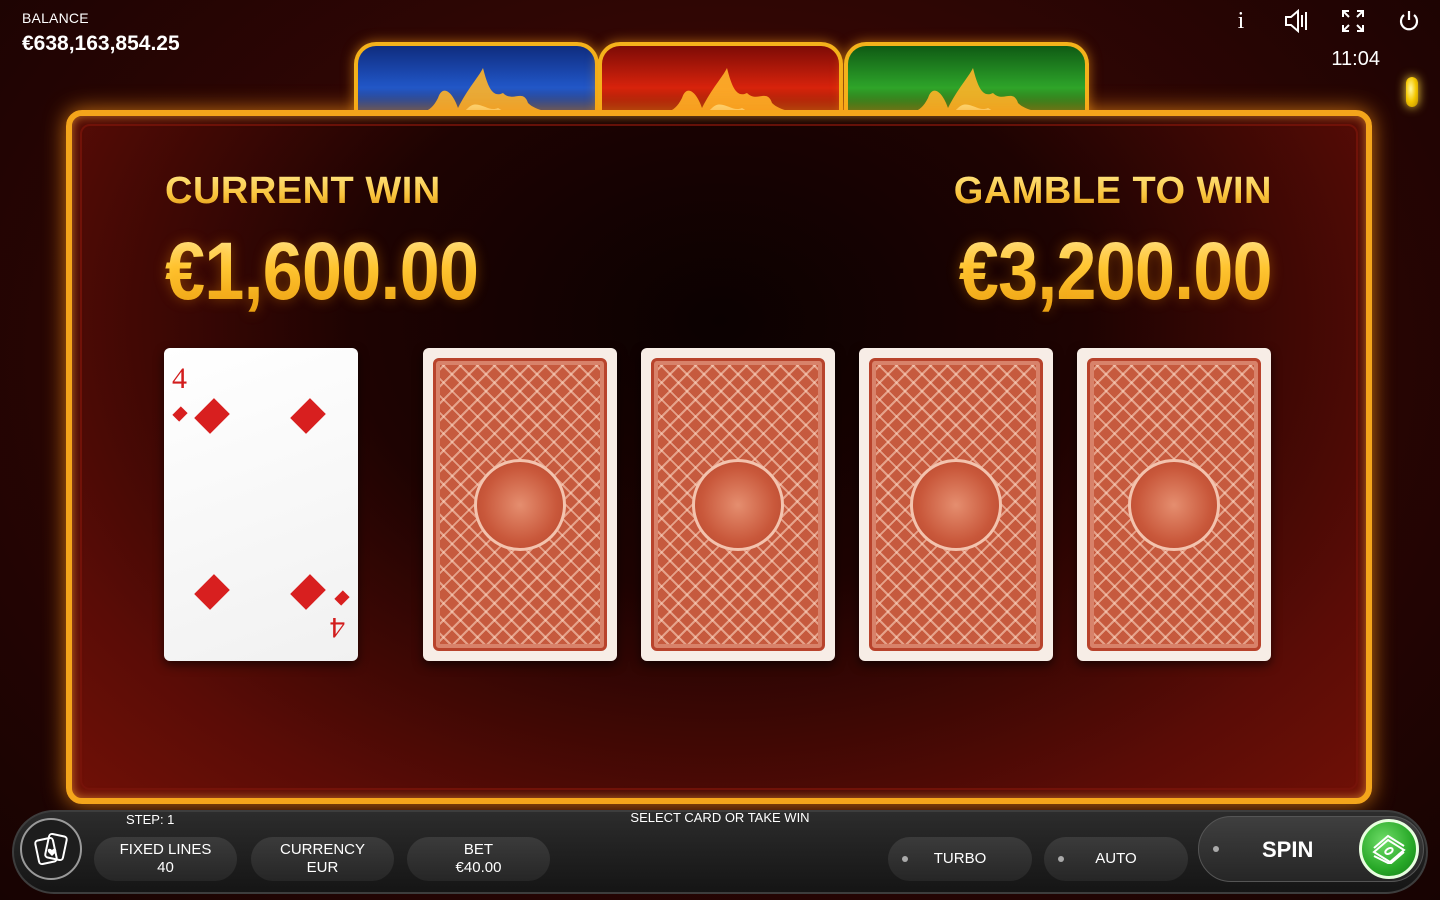  I want to click on gamble-to-win-label: GAMBLE TO WIN, so click(1112, 191).